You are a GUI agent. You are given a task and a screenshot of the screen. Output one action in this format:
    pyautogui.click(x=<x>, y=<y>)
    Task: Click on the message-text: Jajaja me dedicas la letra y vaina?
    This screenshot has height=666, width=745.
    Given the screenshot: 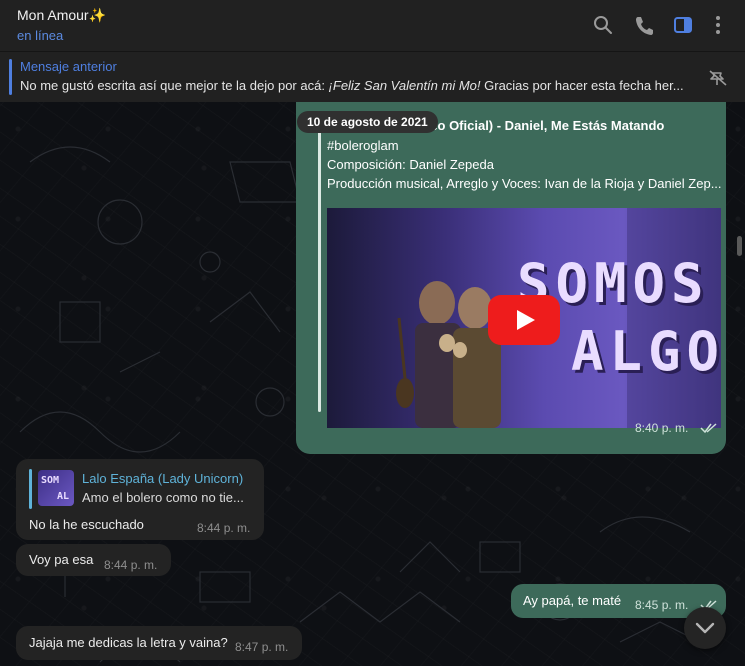 What is the action you would take?
    pyautogui.click(x=128, y=642)
    